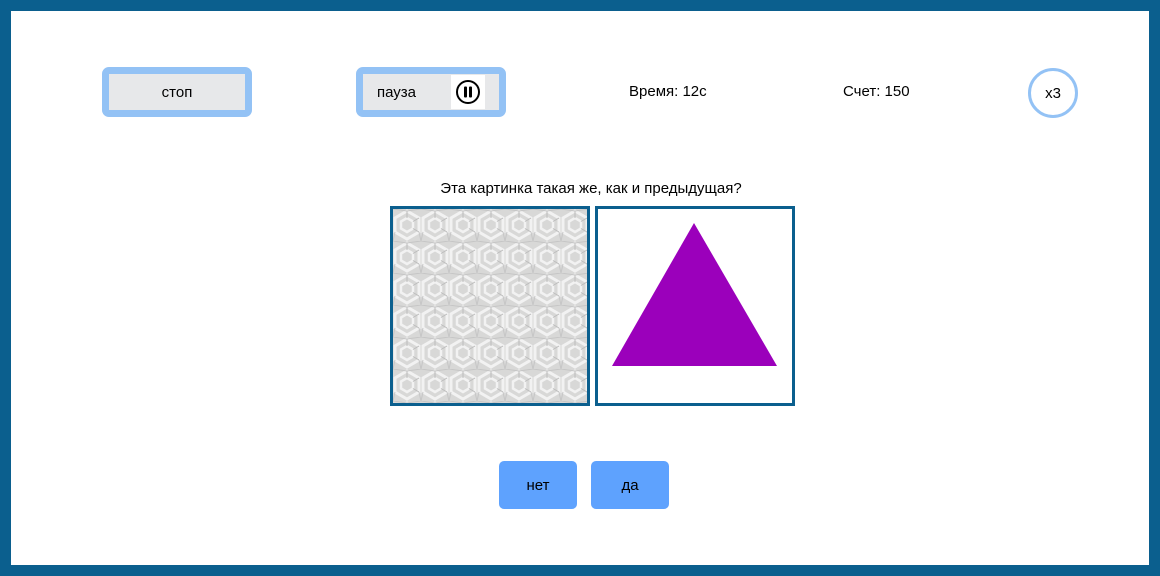  I want to click on yes-button: да, so click(630, 485).